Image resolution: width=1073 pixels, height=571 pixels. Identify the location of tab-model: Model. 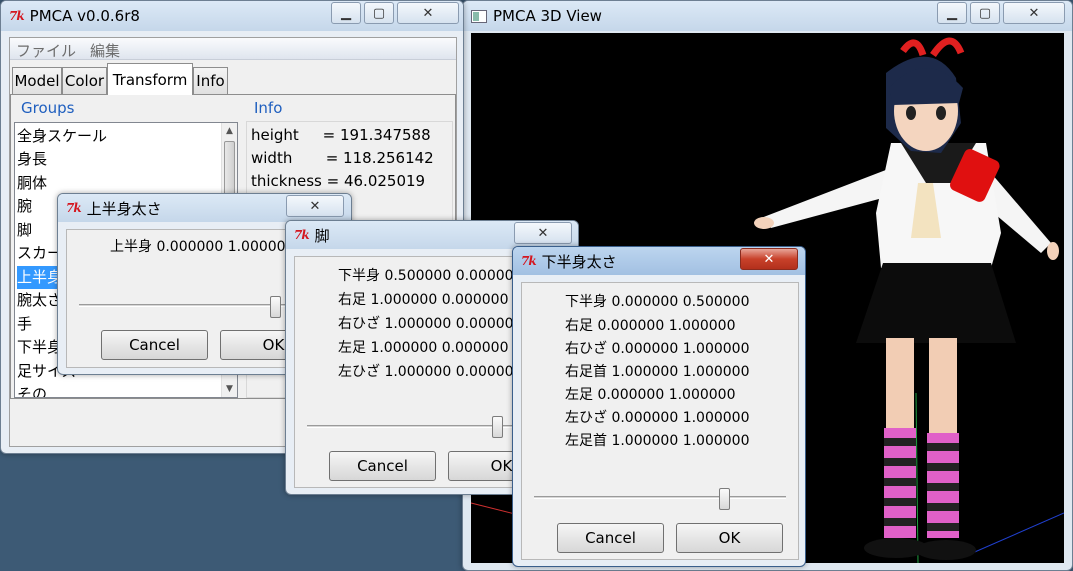
(37, 80).